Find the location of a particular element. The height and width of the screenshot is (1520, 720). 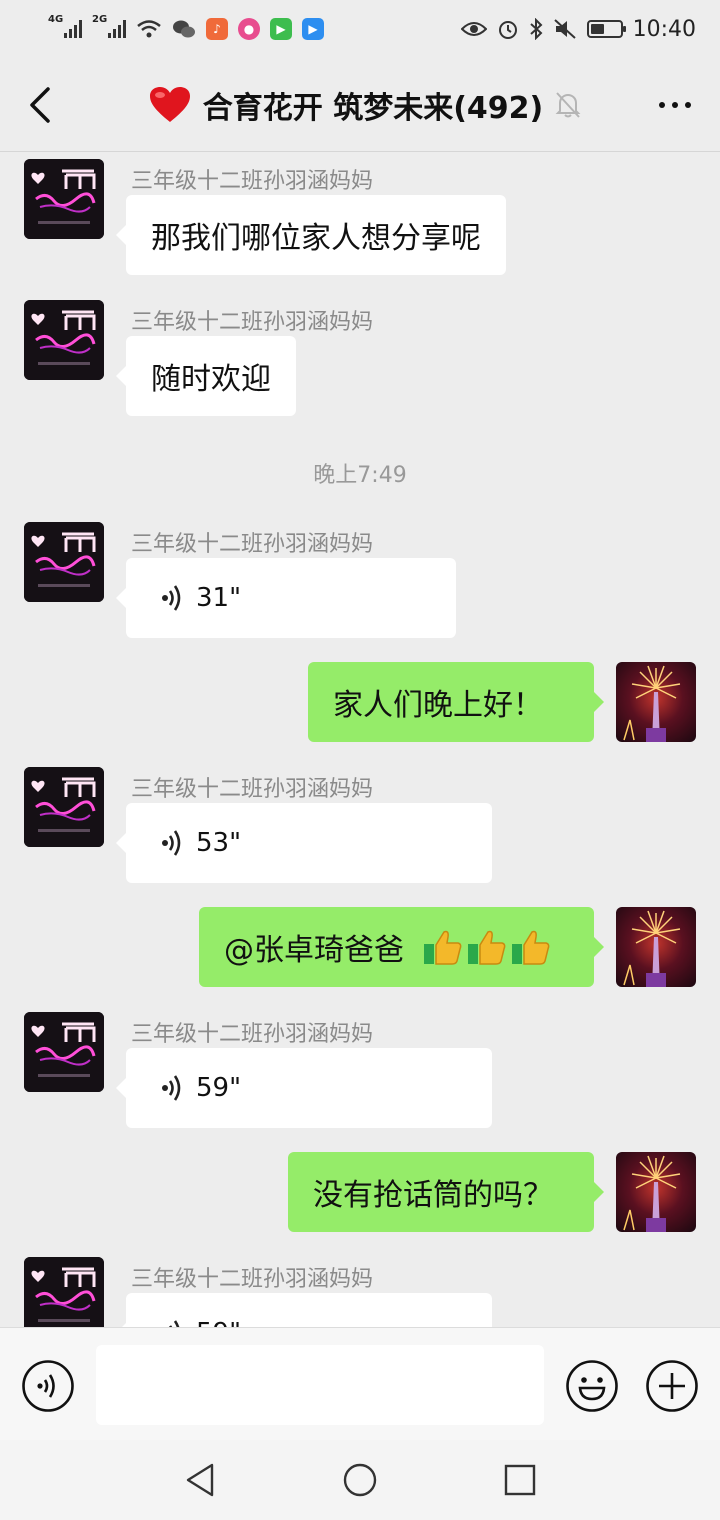

more-functions-button is located at coordinates (672, 1386).